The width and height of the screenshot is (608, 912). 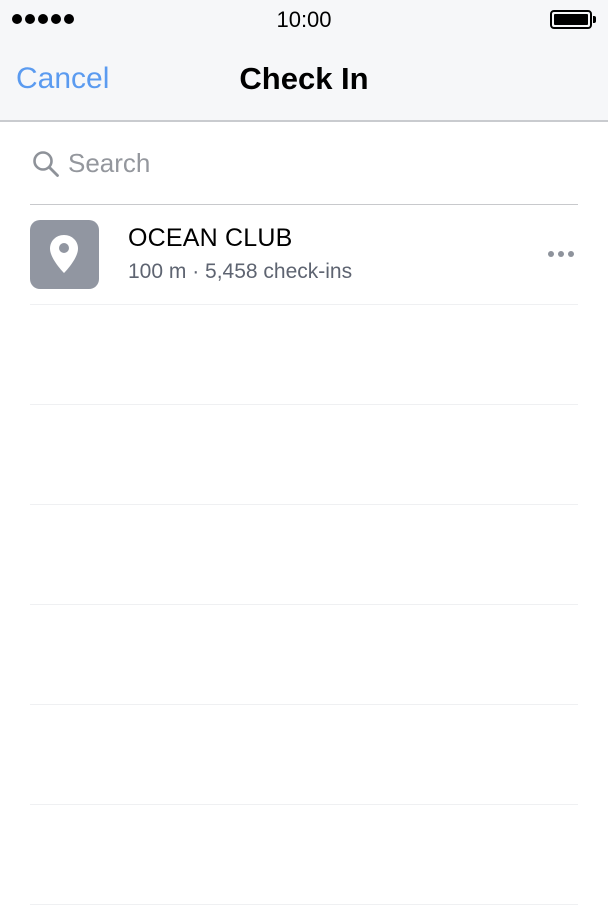 What do you see at coordinates (304, 78) in the screenshot?
I see `page-title: Check In` at bounding box center [304, 78].